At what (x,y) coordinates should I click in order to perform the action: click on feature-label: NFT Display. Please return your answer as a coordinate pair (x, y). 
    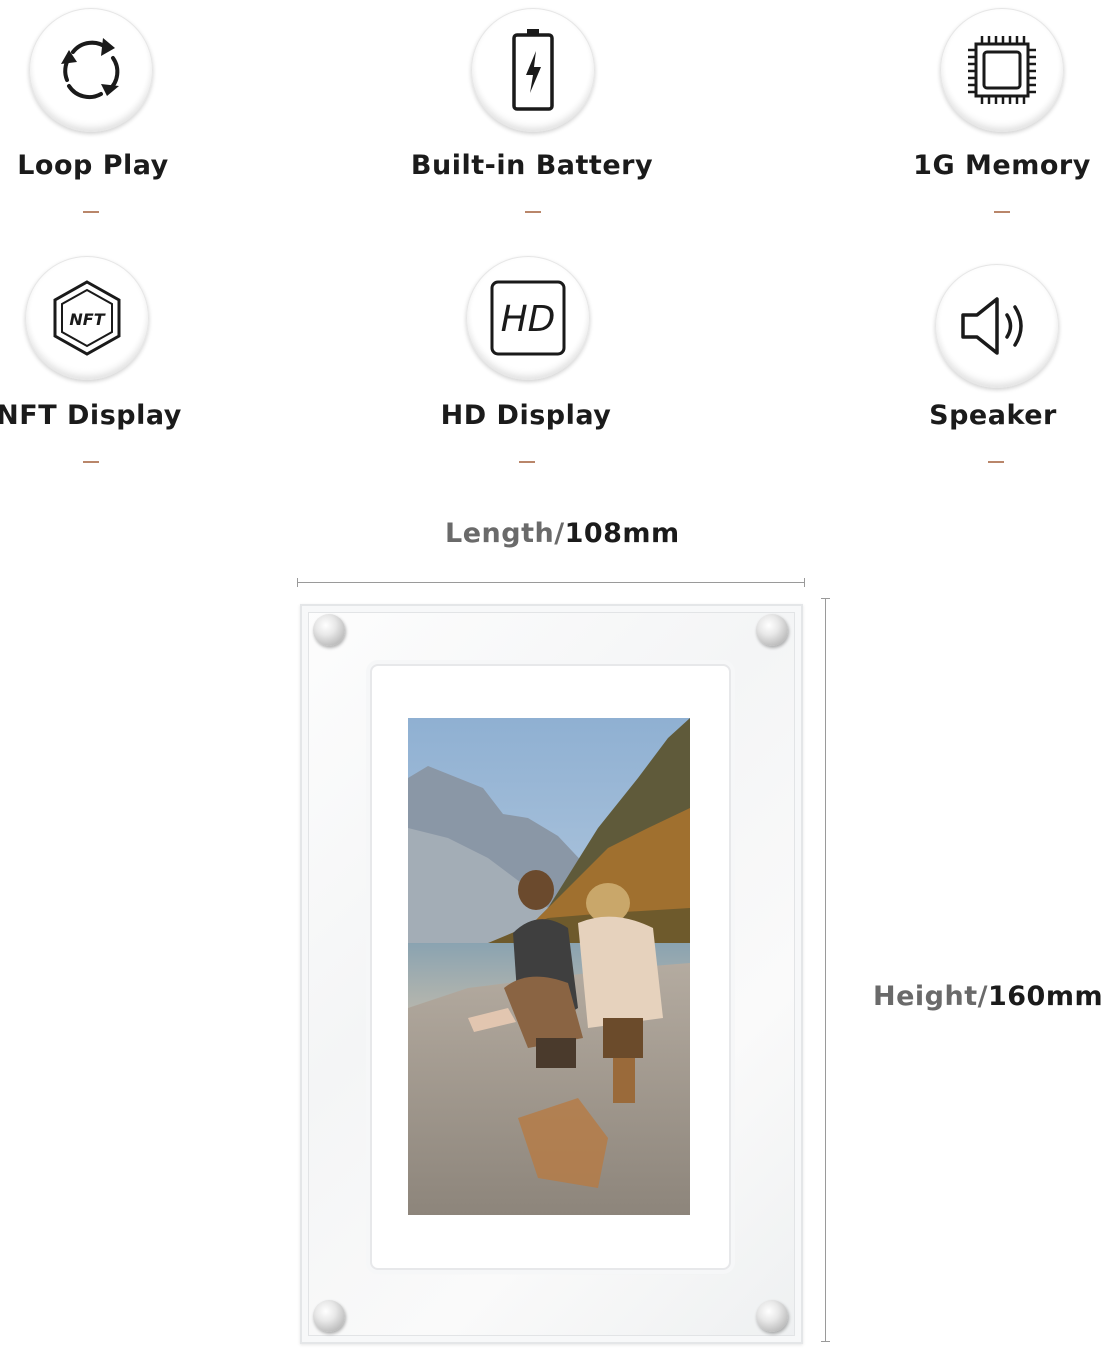
    Looking at the image, I should click on (91, 415).